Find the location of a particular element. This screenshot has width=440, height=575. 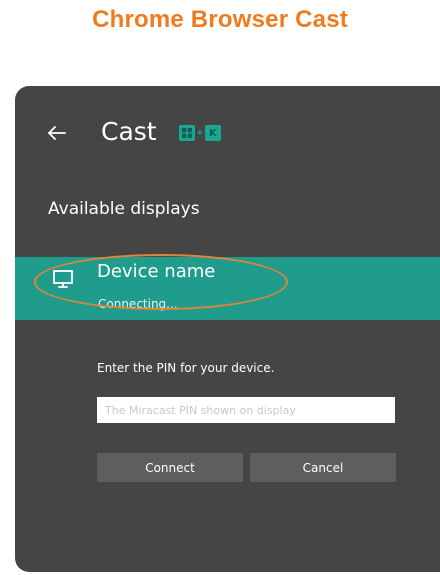

available-displays-heading: Available displays is located at coordinates (124, 209).